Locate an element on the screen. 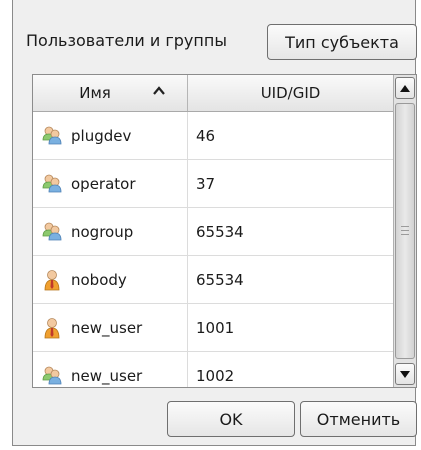 The height and width of the screenshot is (450, 421). scrollbar-thumb is located at coordinates (405, 231).